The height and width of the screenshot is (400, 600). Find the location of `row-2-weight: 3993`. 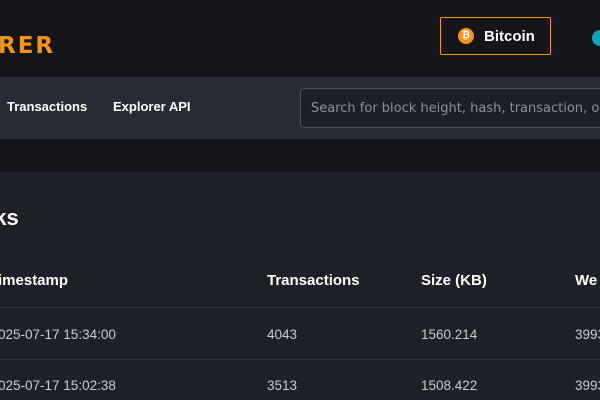

row-2-weight: 3993 is located at coordinates (587, 385).